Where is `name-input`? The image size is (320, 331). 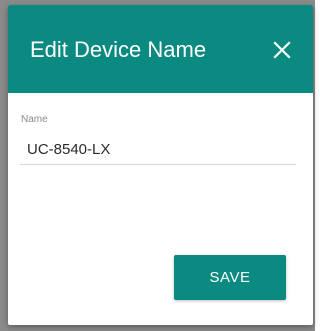
name-input is located at coordinates (158, 150).